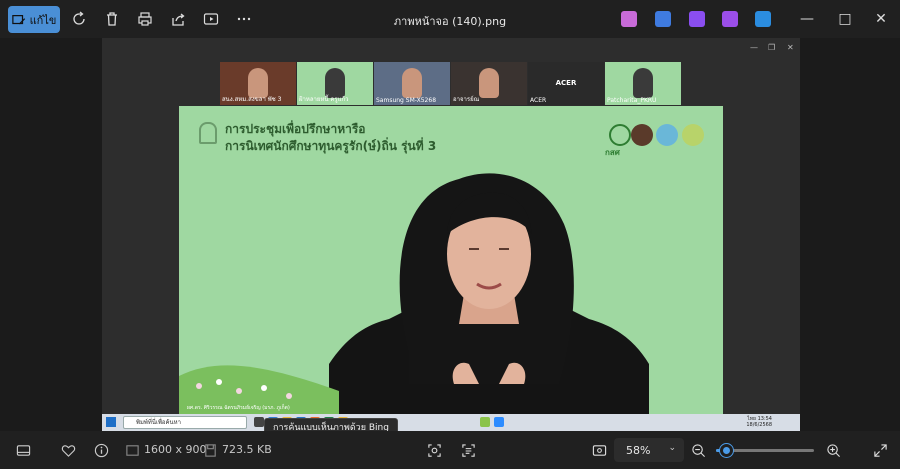  Describe the element at coordinates (208, 133) in the screenshot. I see `org-logo-left` at that location.